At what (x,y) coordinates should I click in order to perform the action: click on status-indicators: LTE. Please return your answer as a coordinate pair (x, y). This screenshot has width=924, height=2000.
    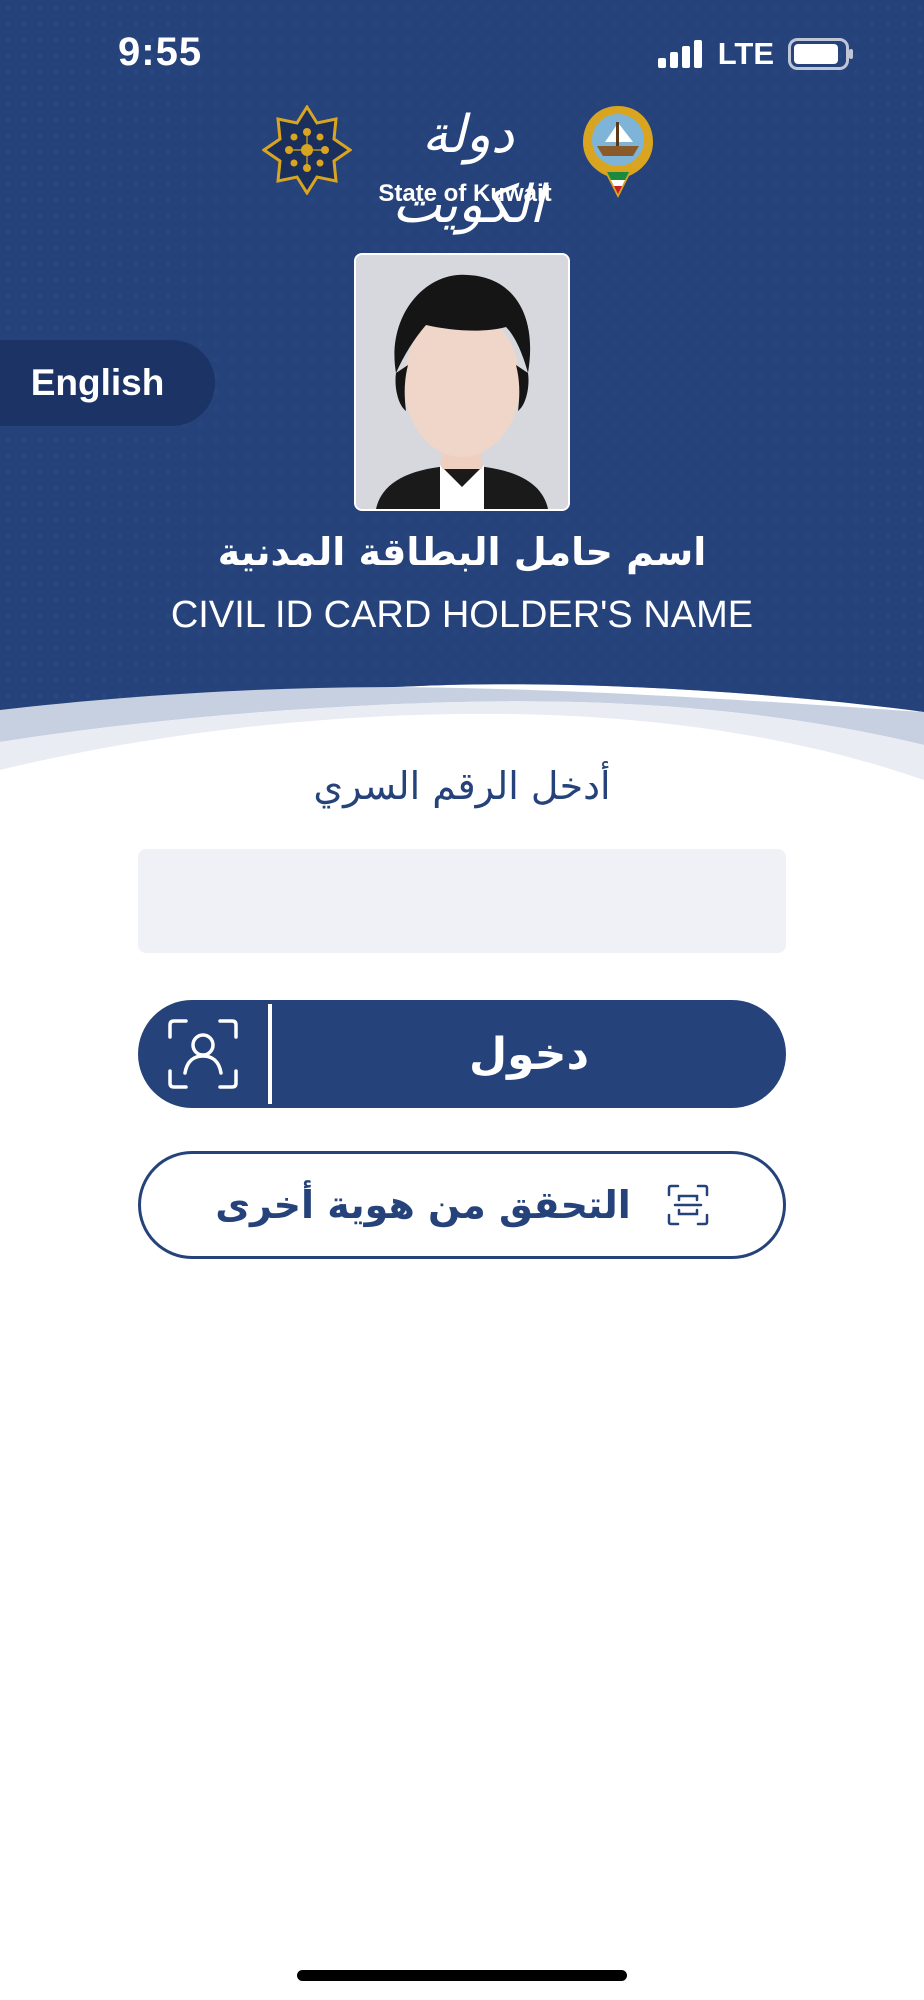
    Looking at the image, I should click on (755, 54).